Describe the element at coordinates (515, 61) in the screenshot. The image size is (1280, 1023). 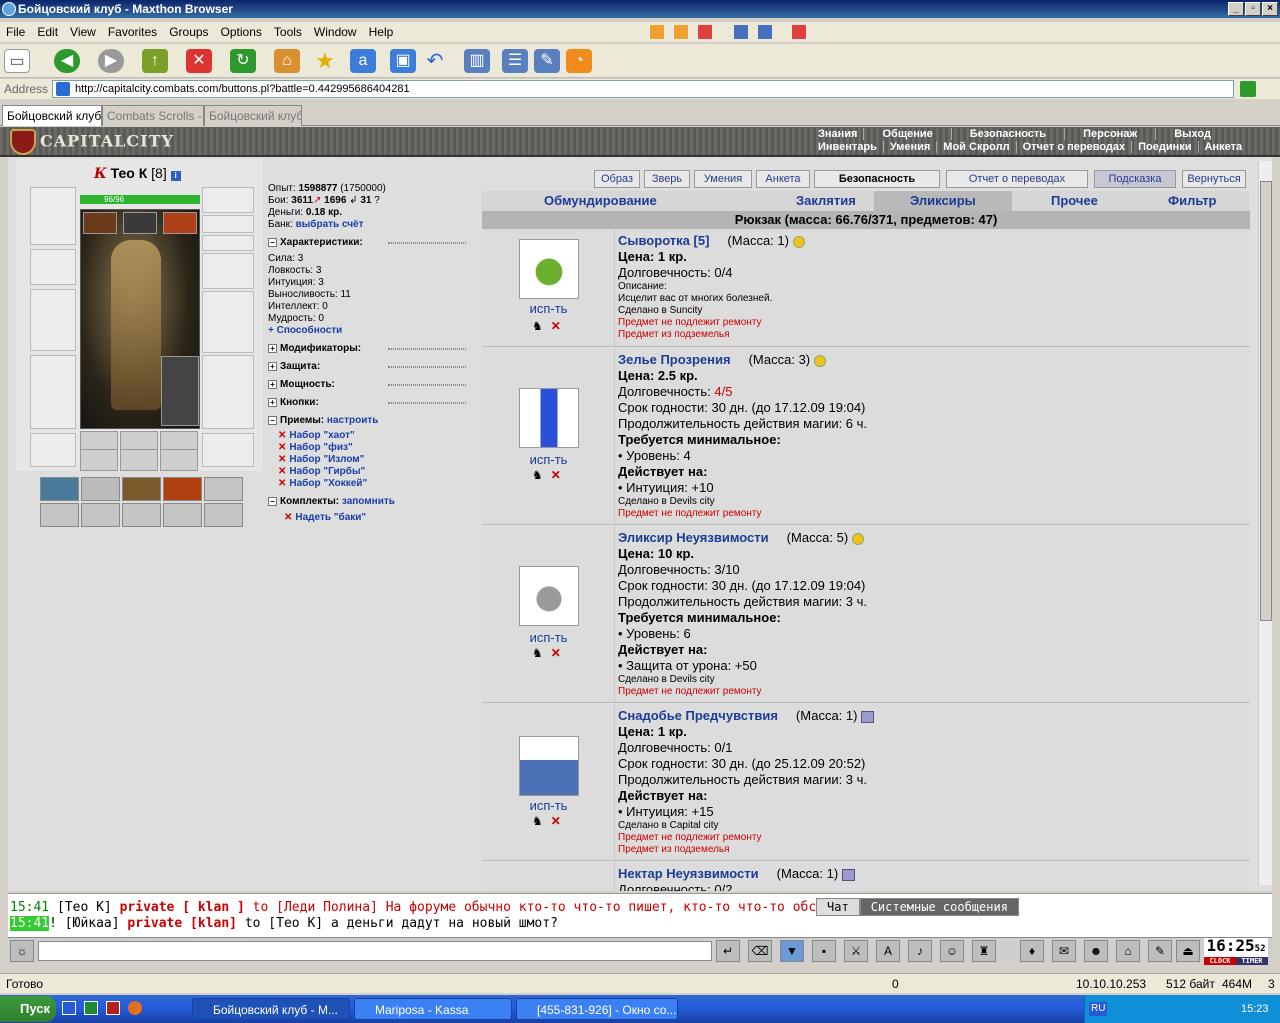
I see `list-icon: ☰` at that location.